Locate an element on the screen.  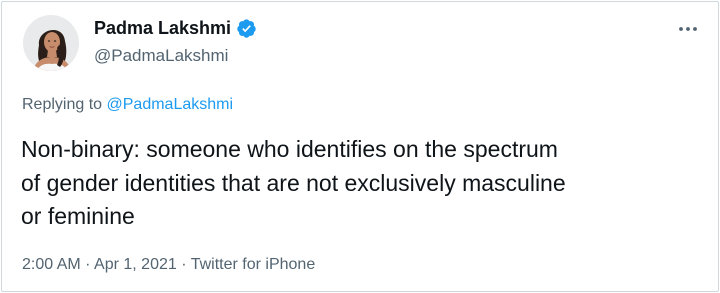
reply-context: Replying to @PadmaLakshmi is located at coordinates (127, 105).